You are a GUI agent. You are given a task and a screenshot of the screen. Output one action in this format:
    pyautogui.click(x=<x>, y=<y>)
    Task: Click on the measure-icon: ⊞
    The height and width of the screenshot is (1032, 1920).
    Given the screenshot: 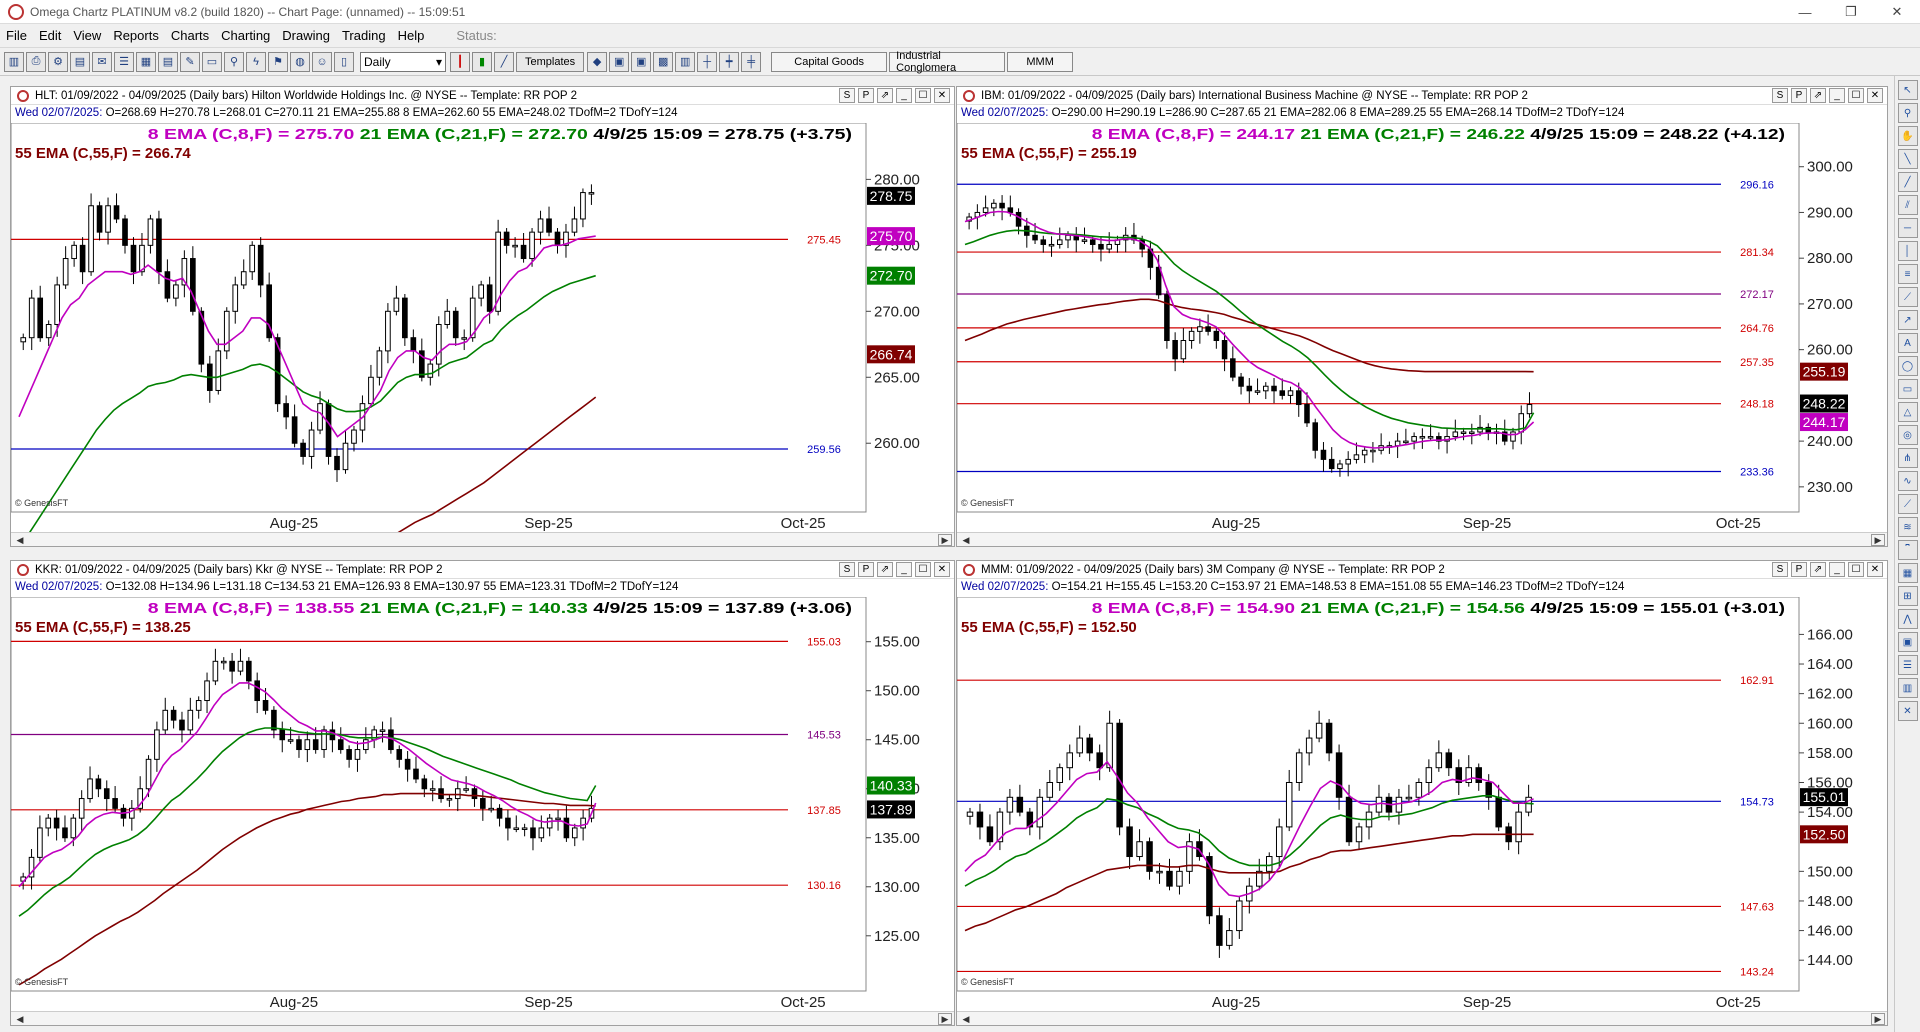 What is the action you would take?
    pyautogui.click(x=1907, y=596)
    